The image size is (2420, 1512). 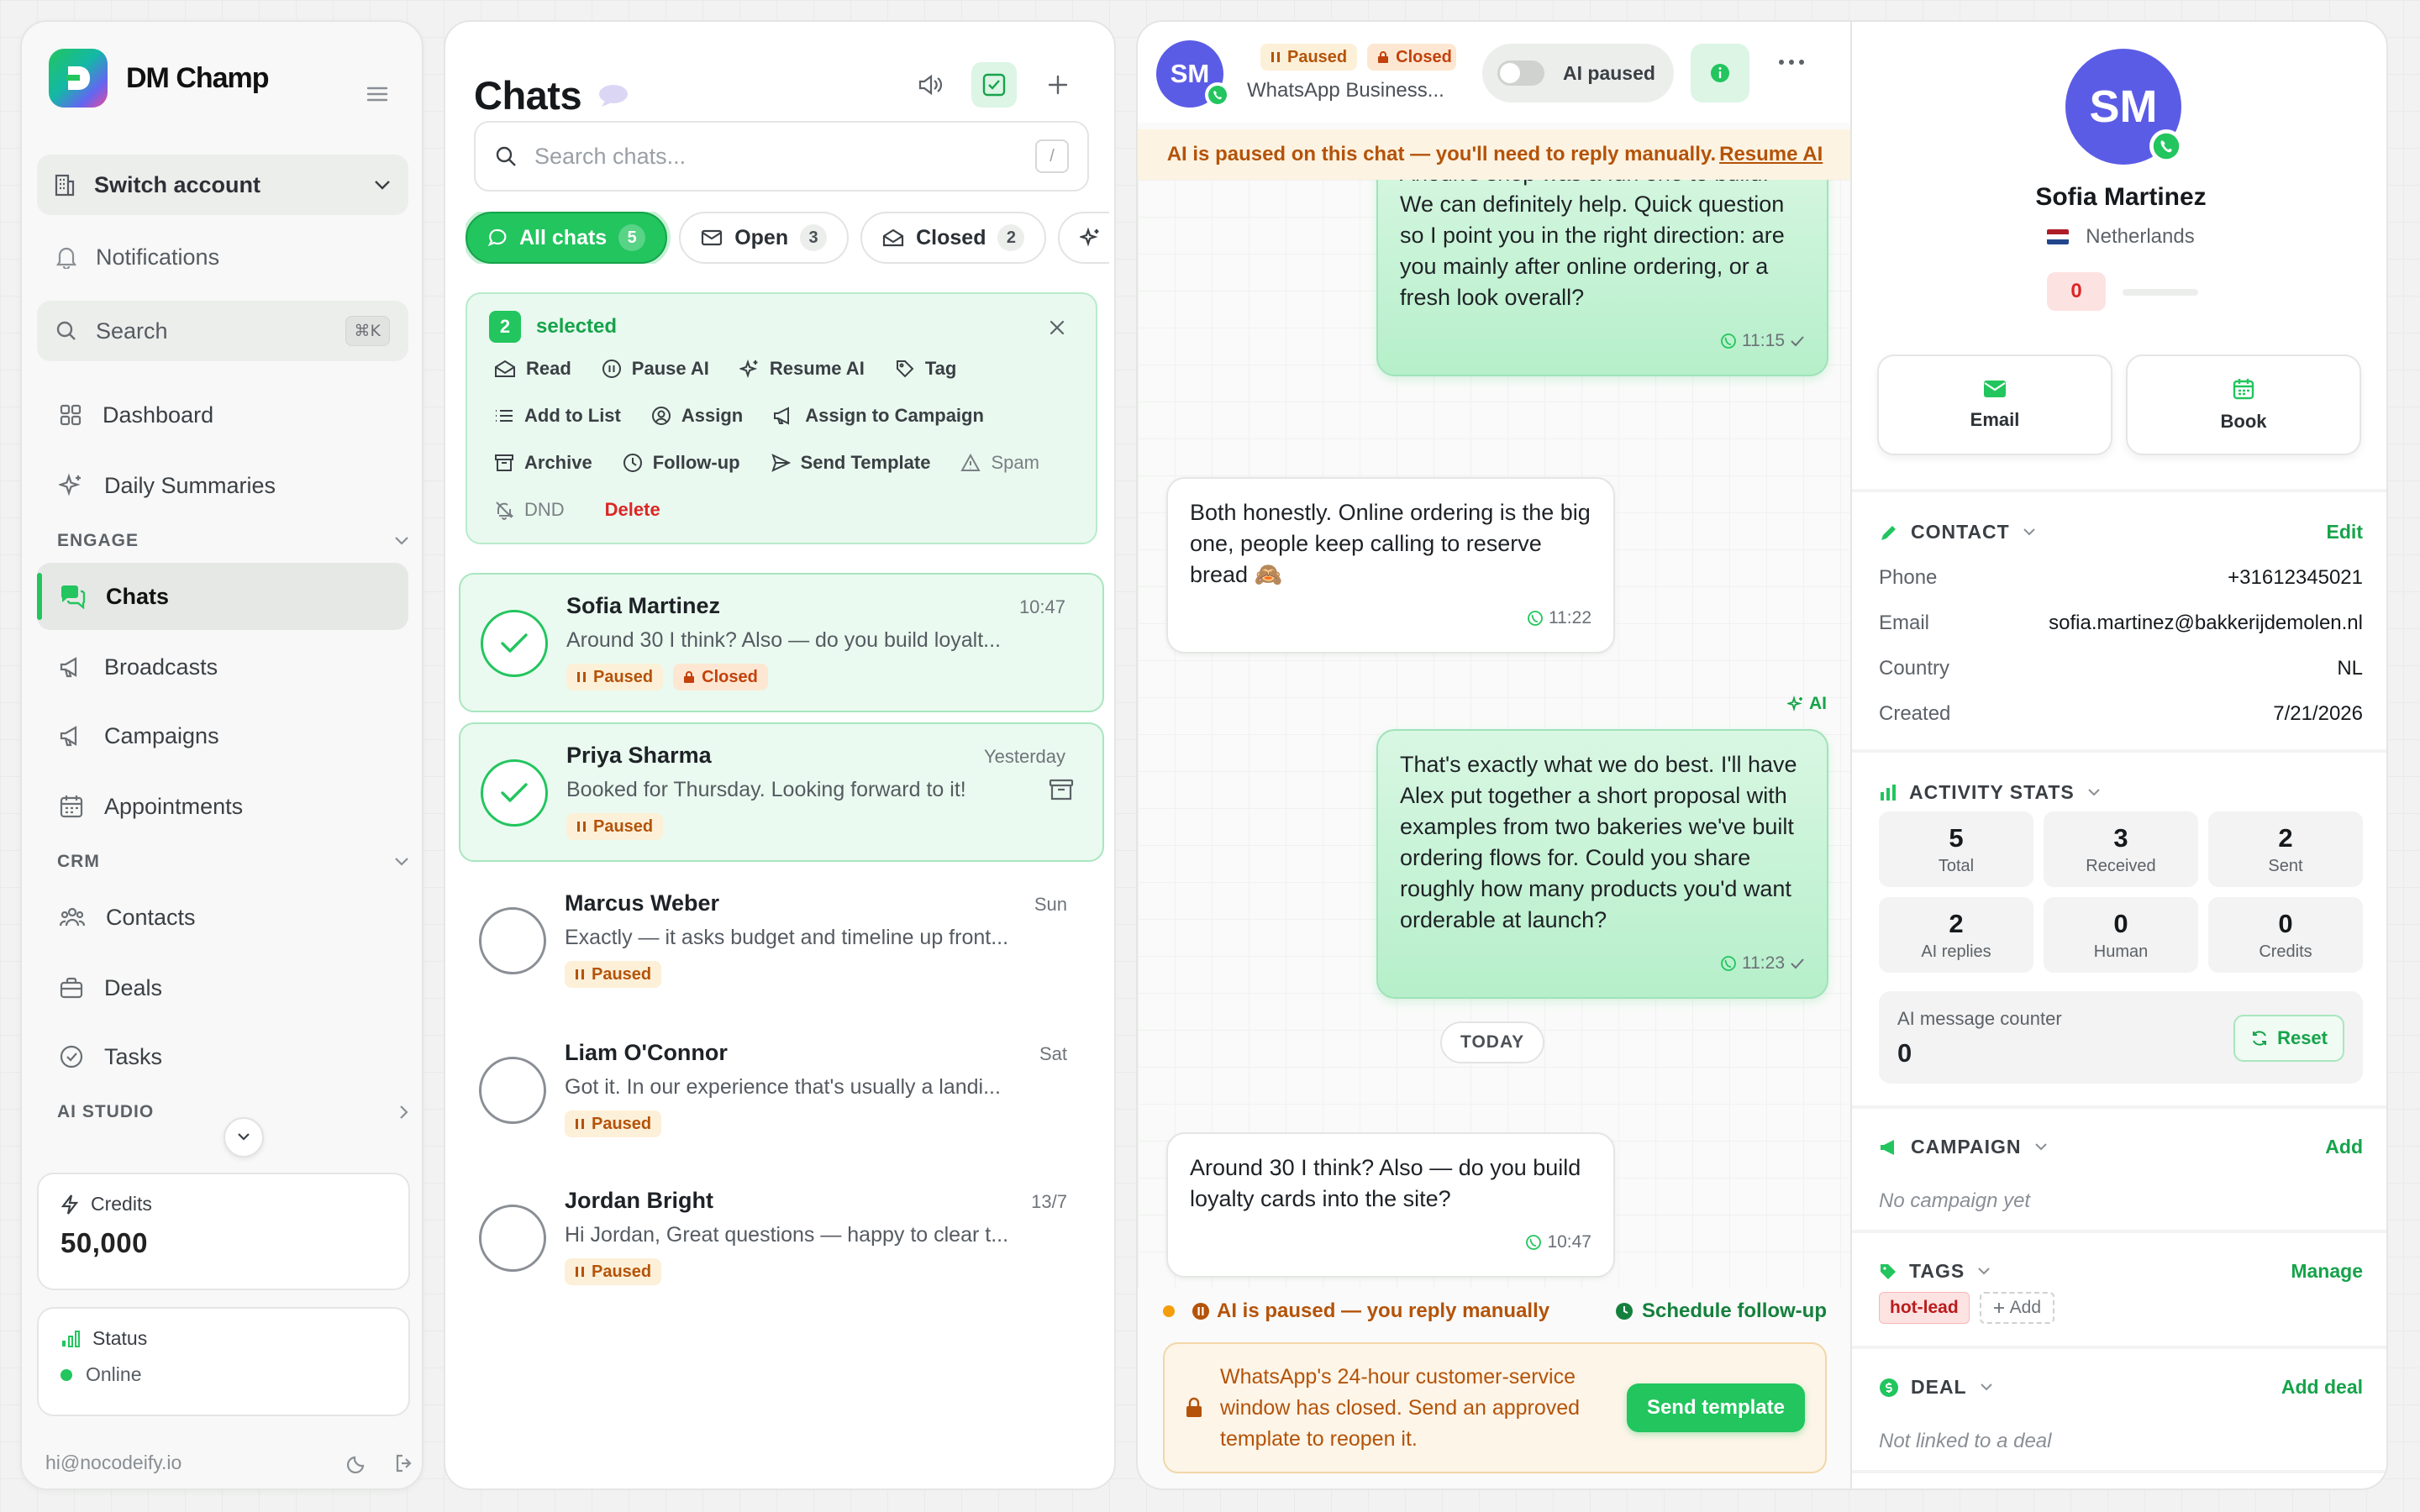 I want to click on deal-section-header: DEAL Add deal, so click(x=2121, y=1387).